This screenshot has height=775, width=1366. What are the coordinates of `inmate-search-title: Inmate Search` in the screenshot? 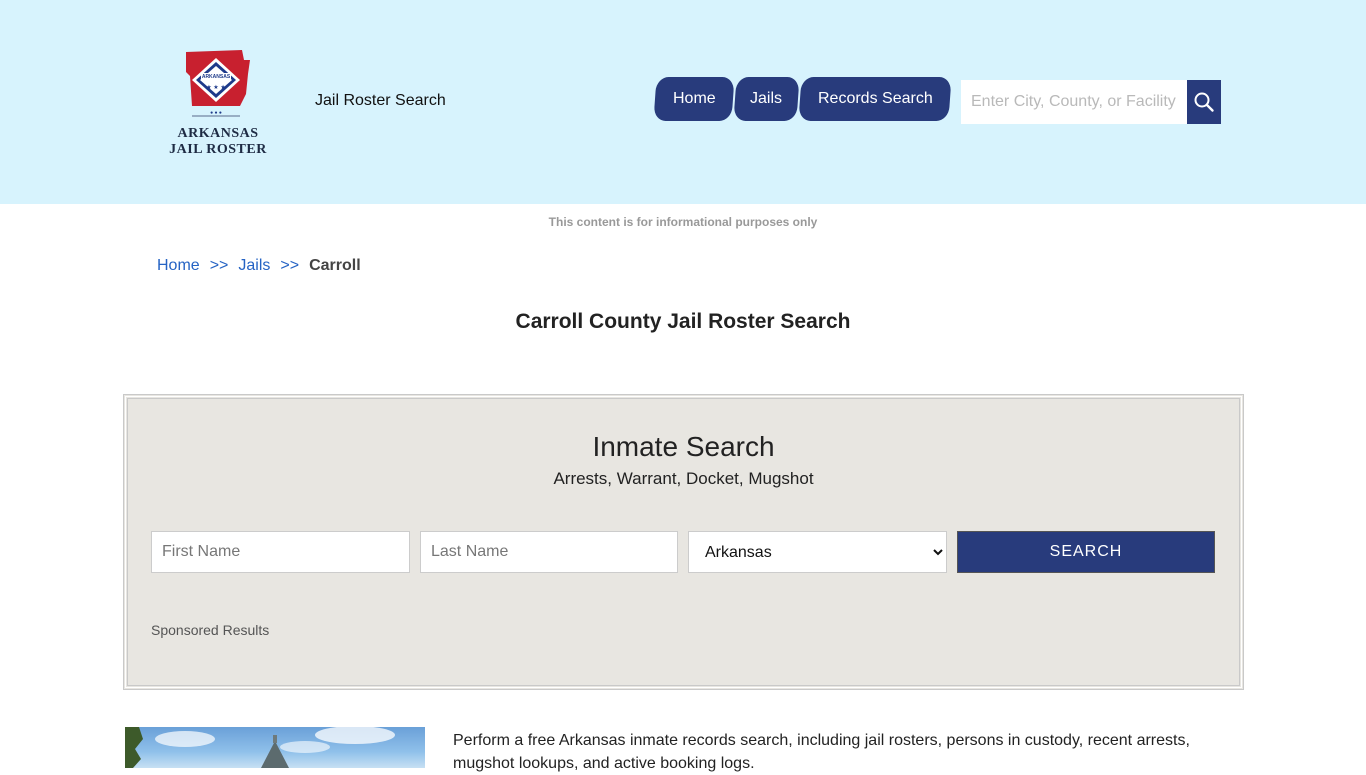 It's located at (683, 446).